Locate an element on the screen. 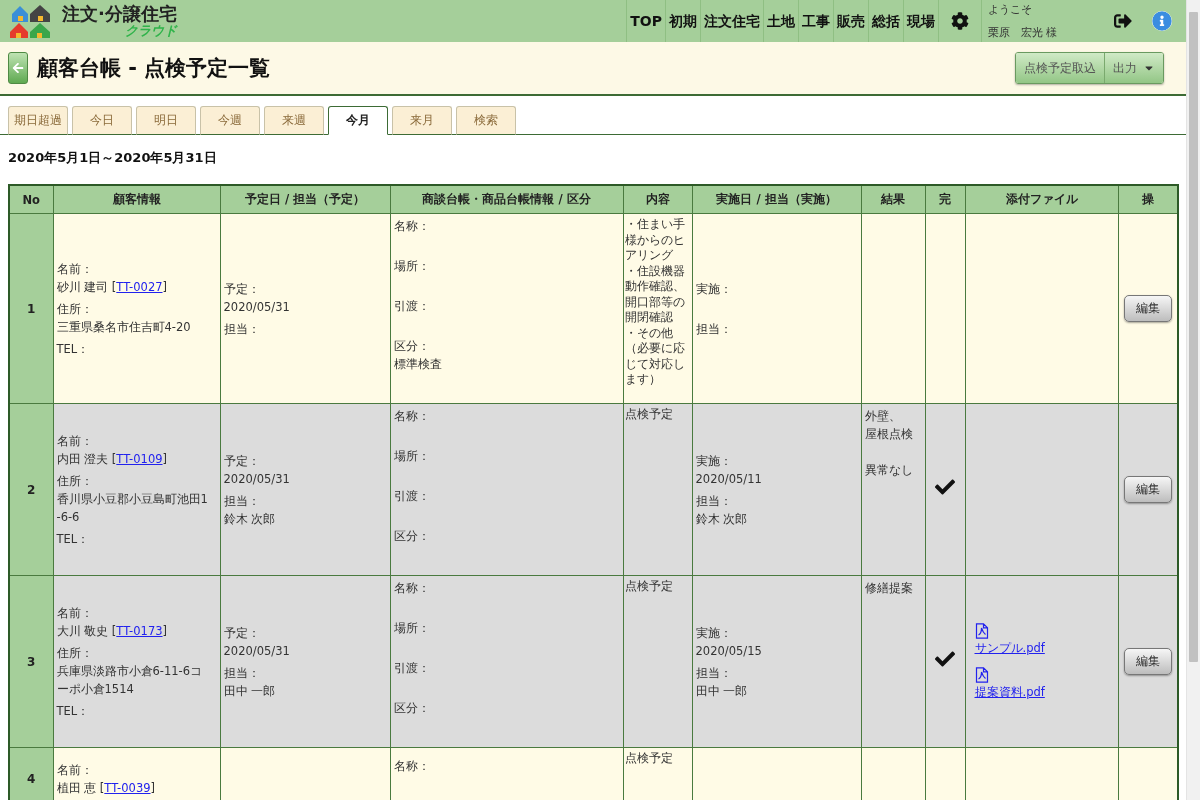 Image resolution: width=1200 pixels, height=800 pixels. tab: 今月 is located at coordinates (358, 120).